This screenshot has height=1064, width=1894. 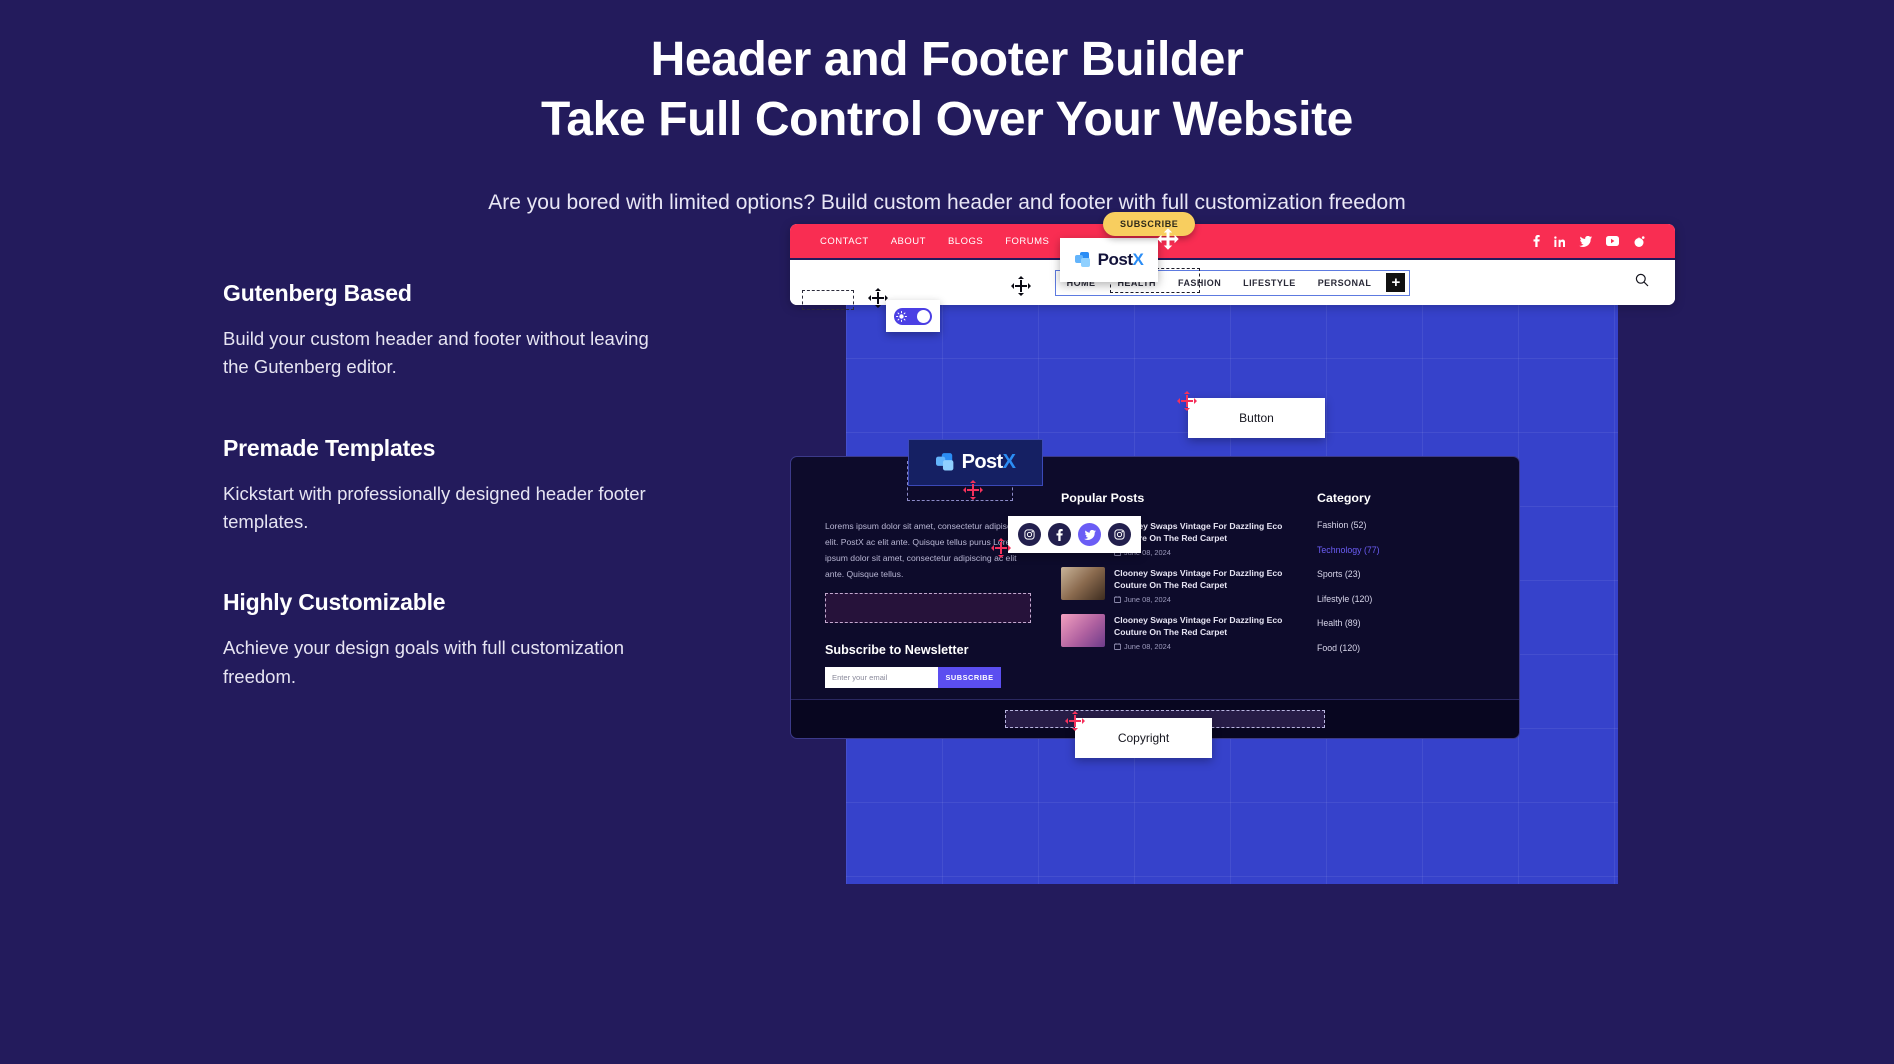 What do you see at coordinates (1027, 241) in the screenshot?
I see `nav-item-forums: FORUMS` at bounding box center [1027, 241].